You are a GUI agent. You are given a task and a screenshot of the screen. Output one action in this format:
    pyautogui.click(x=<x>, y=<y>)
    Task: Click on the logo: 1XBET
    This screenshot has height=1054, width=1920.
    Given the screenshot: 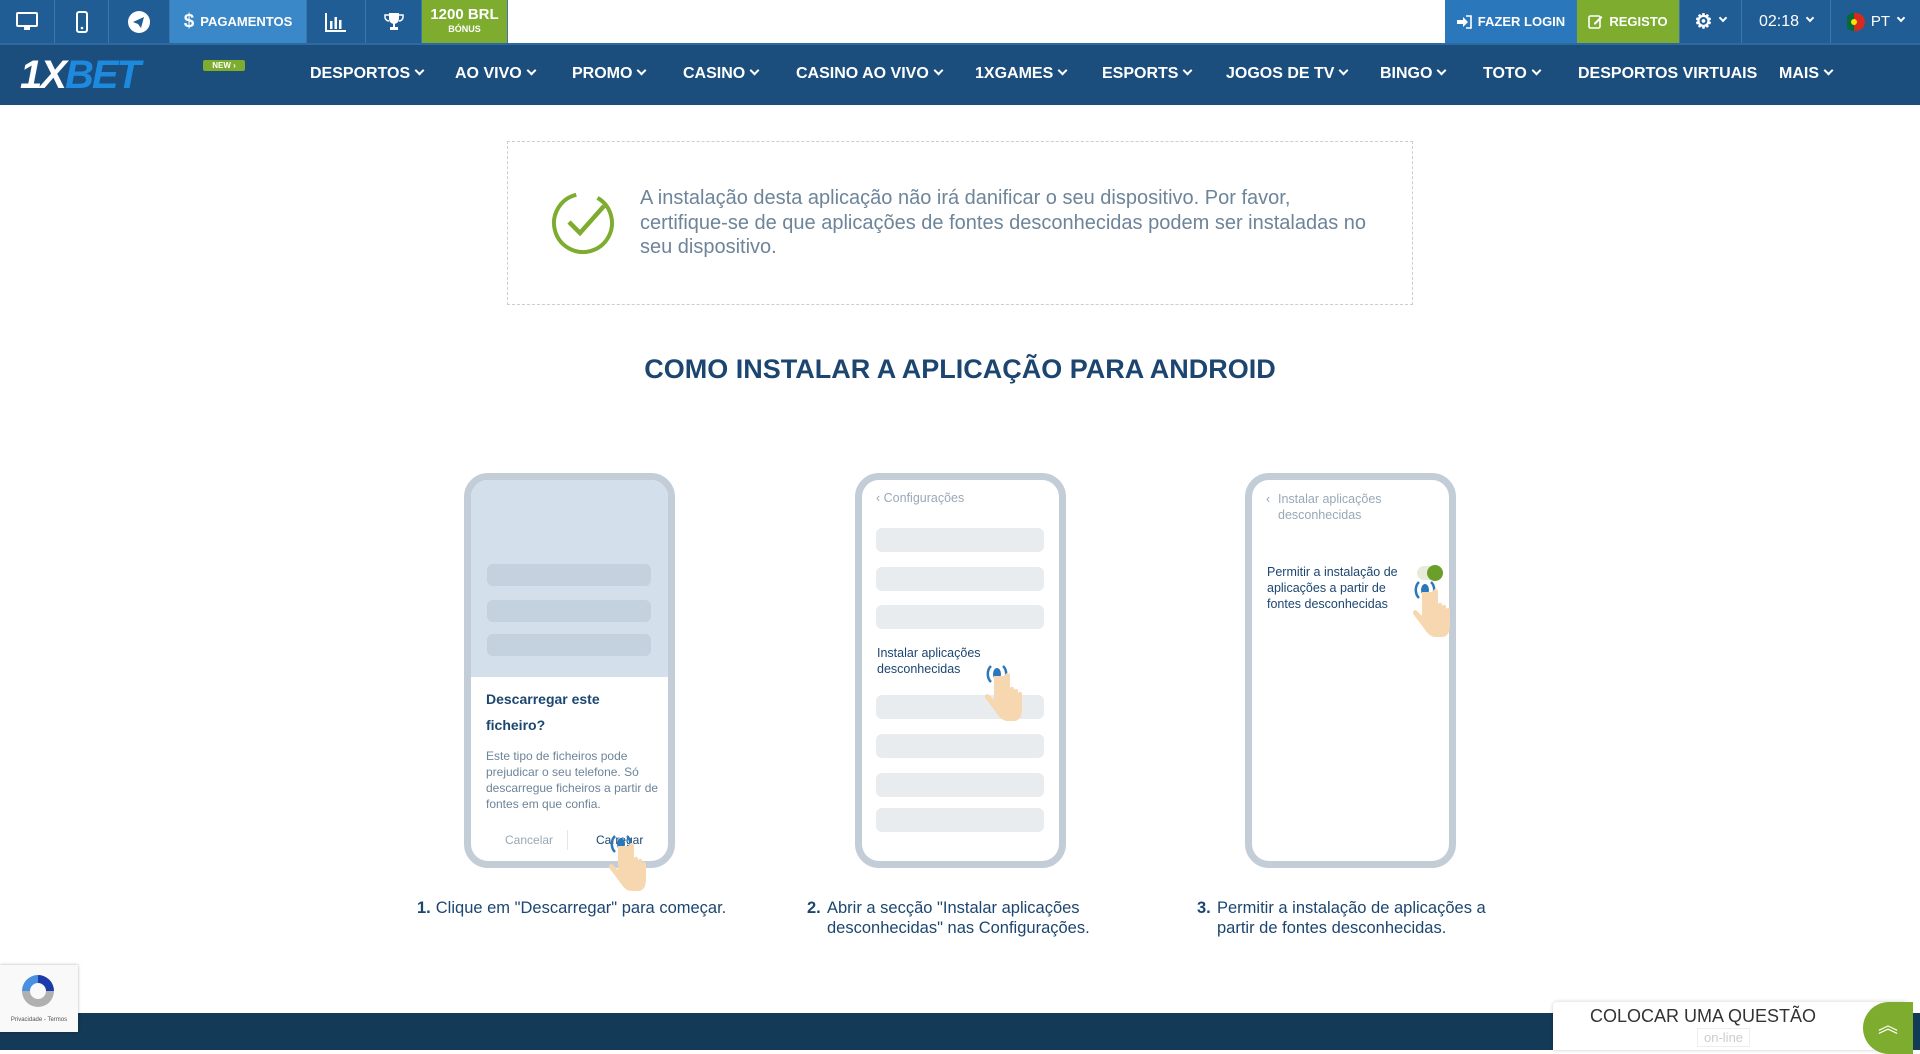 What is the action you would take?
    pyautogui.click(x=80, y=75)
    